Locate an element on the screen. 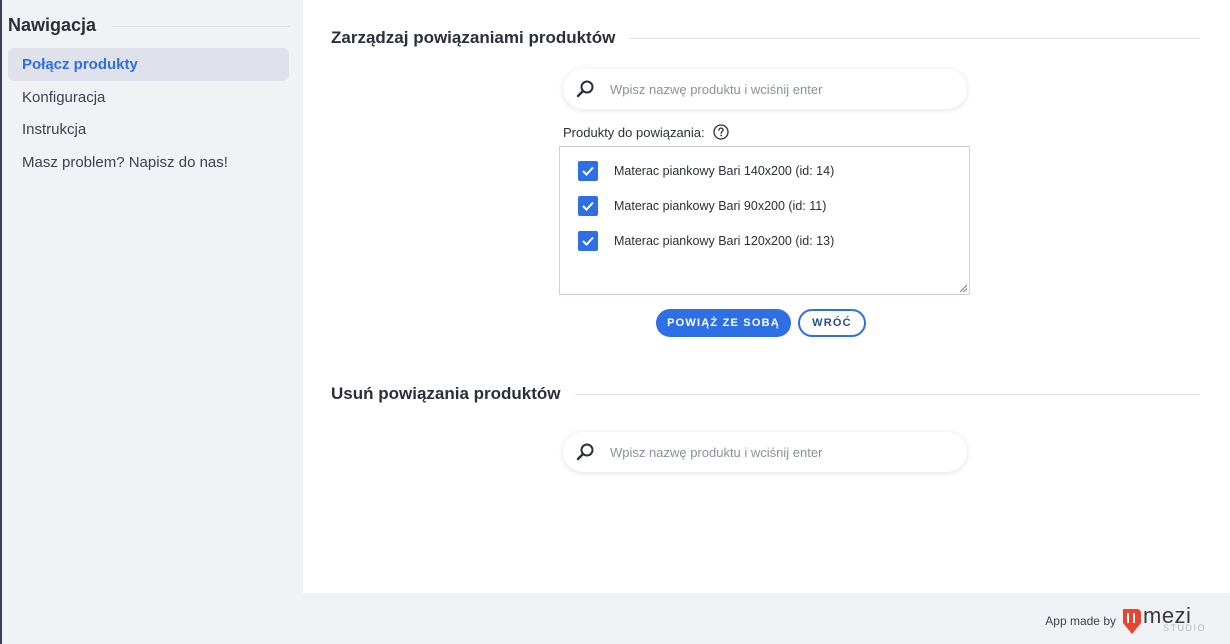 This screenshot has height=644, width=1230. remove-section-header: Usuń powiązania produktów is located at coordinates (765, 394).